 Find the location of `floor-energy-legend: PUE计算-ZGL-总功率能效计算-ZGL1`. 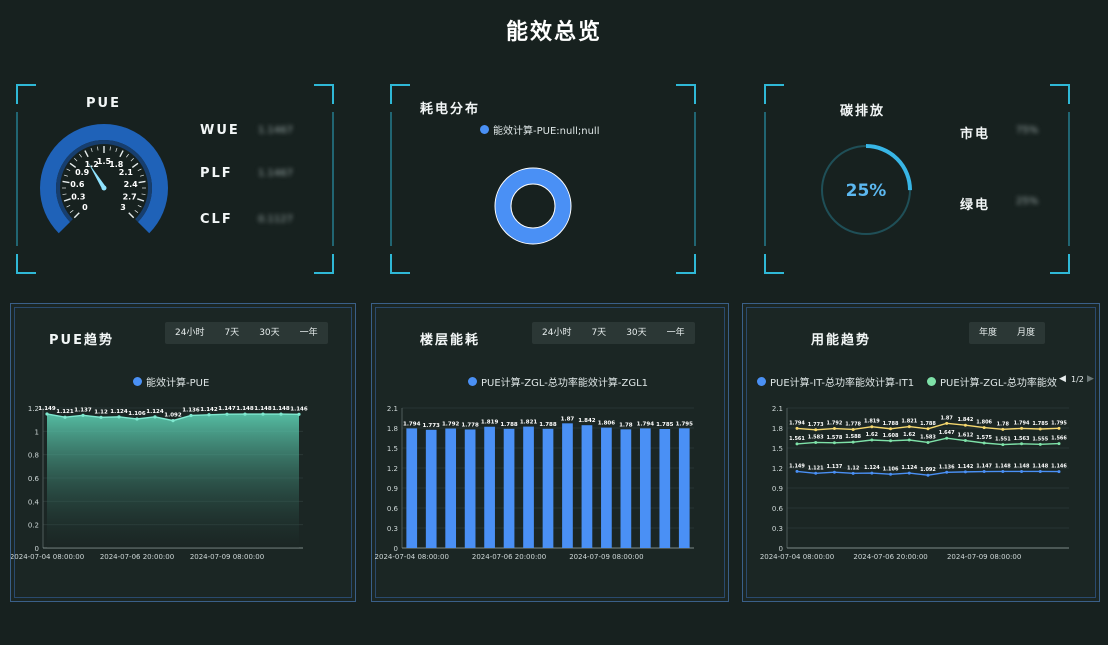

floor-energy-legend: PUE计算-ZGL-总功率能效计算-ZGL1 is located at coordinates (558, 381).